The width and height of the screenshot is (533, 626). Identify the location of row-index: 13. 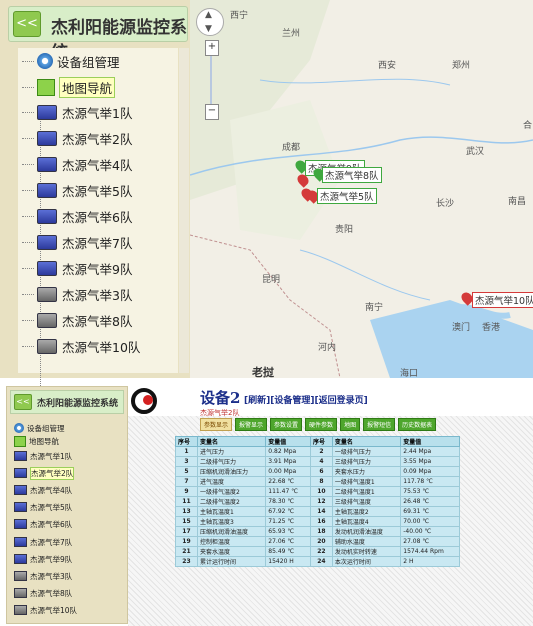
(186, 511).